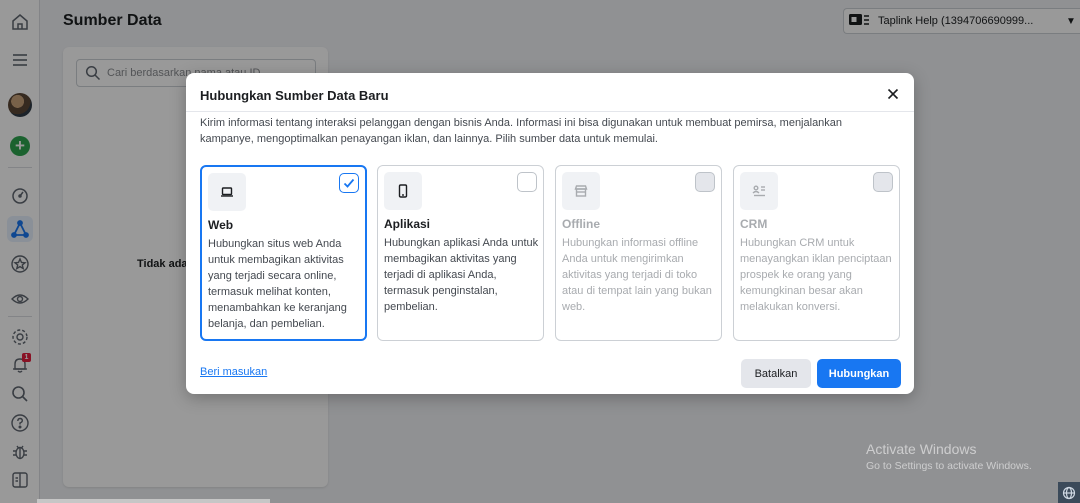  Describe the element at coordinates (550, 111) in the screenshot. I see `dialog-divider` at that location.